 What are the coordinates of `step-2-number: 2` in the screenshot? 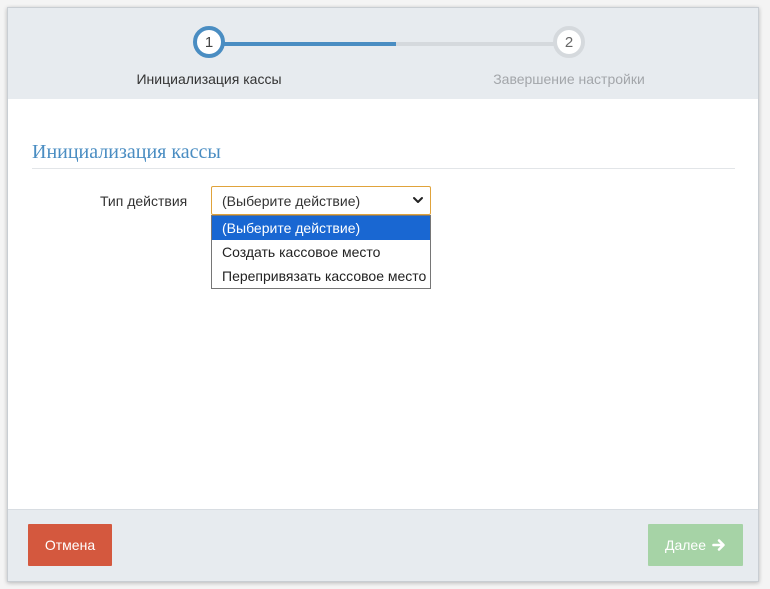 It's located at (569, 42).